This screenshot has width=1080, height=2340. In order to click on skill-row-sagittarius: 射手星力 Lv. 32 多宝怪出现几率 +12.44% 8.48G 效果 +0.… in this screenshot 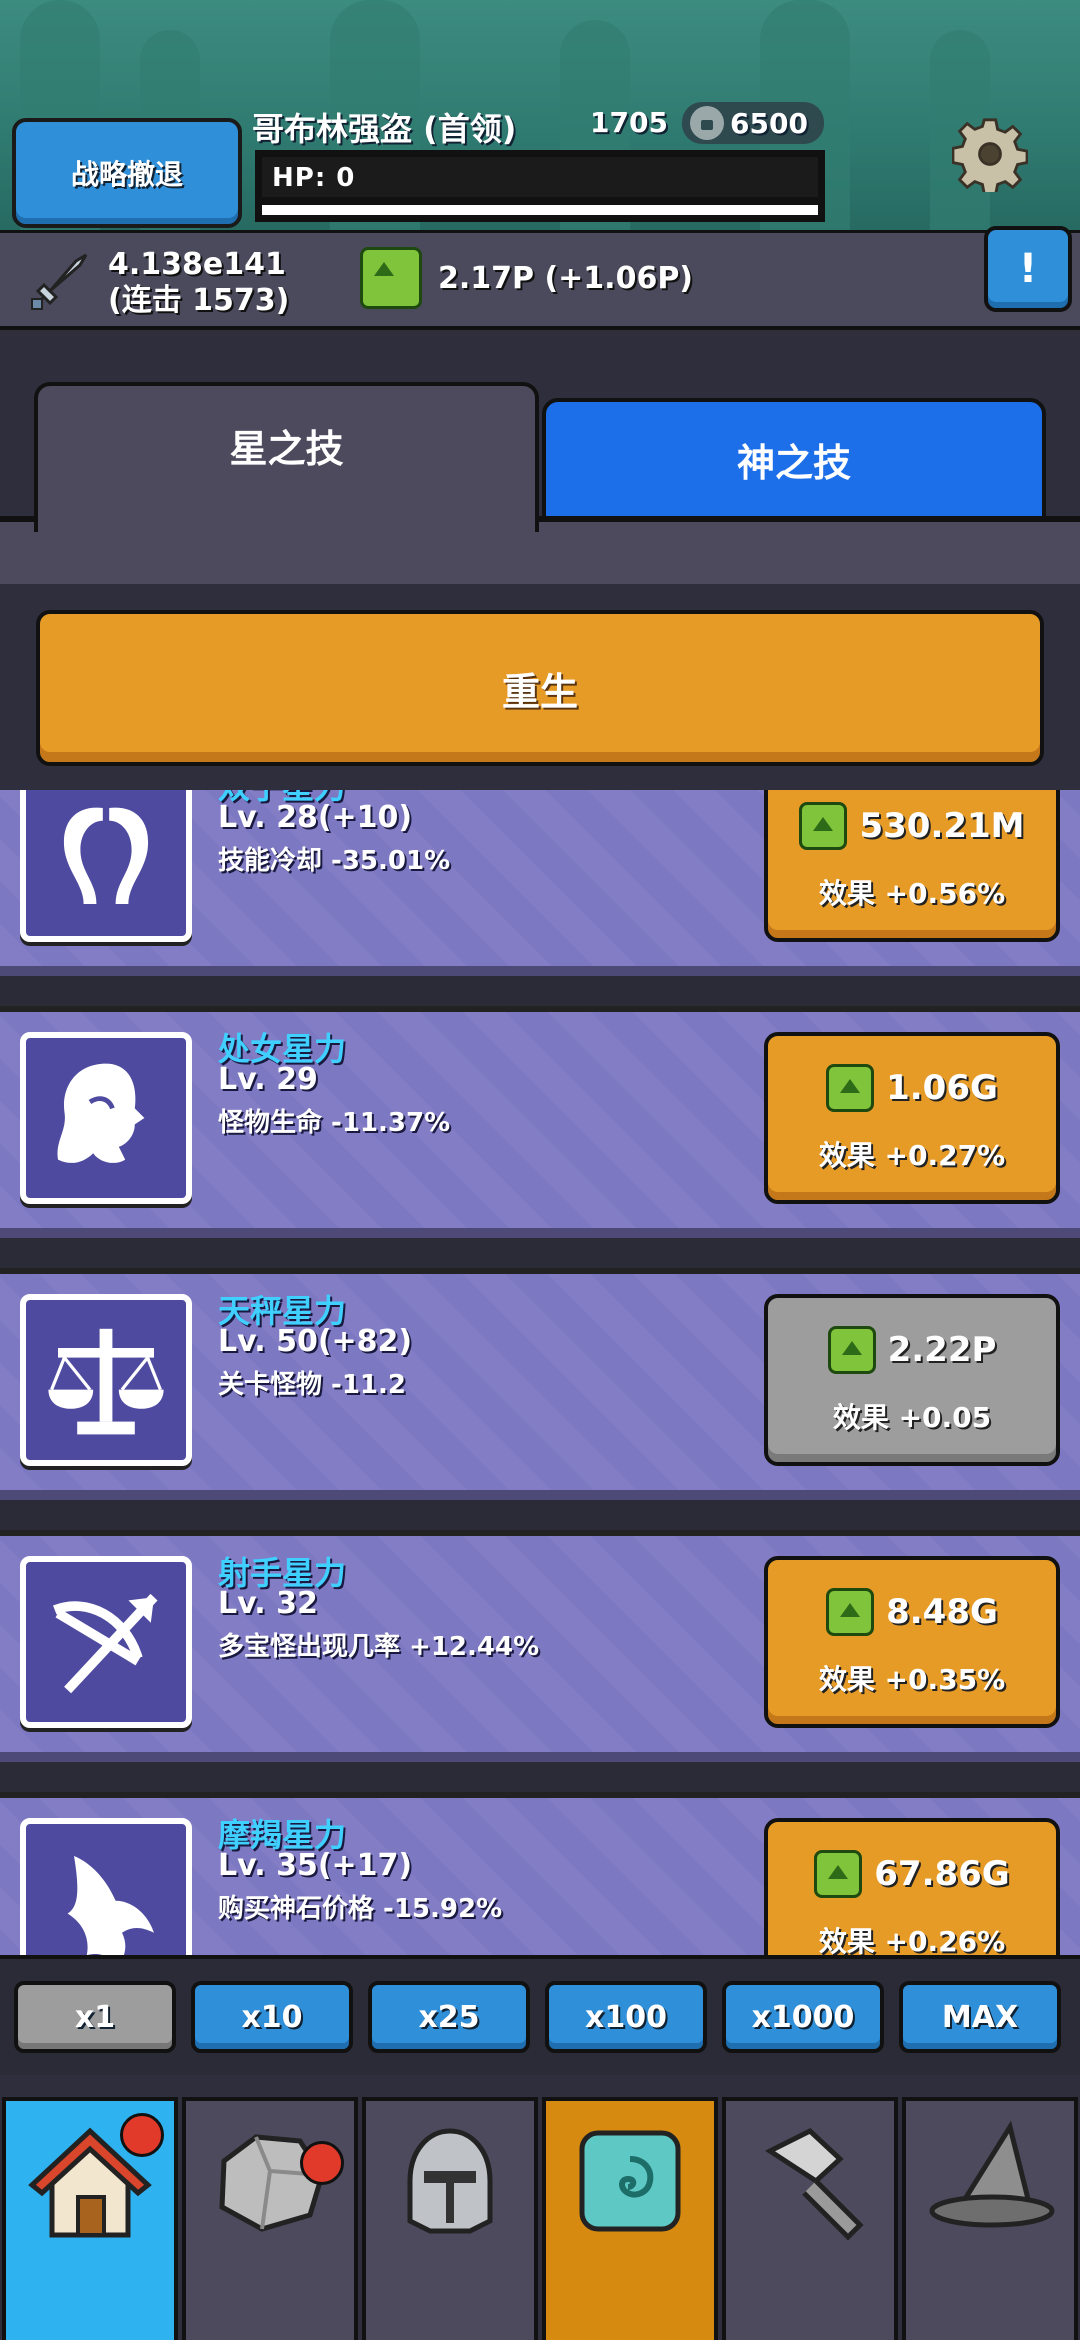, I will do `click(540, 1646)`.